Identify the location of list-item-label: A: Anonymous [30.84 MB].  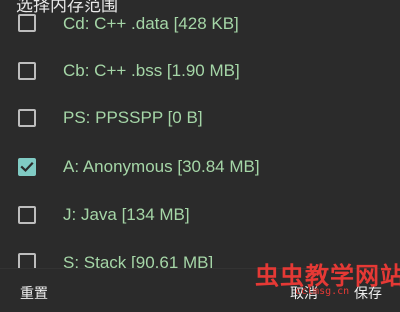
(161, 166).